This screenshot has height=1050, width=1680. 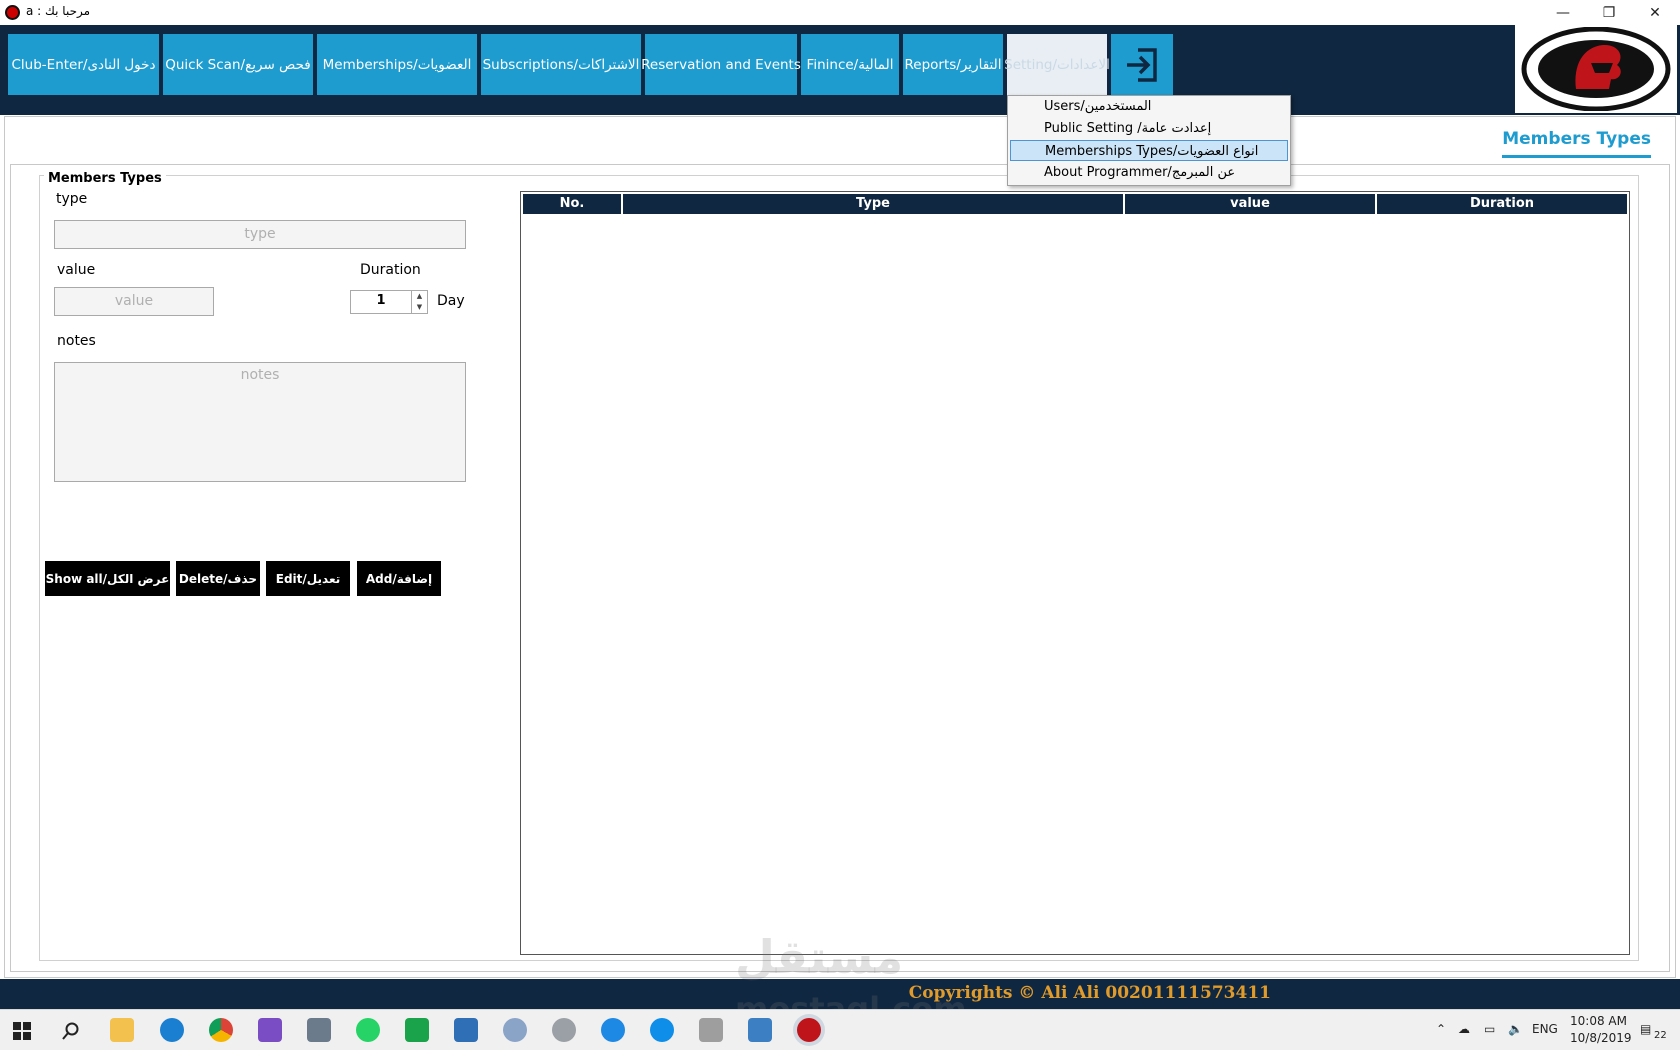 I want to click on show-all-button: Show all/عرض الكل, so click(x=107, y=578).